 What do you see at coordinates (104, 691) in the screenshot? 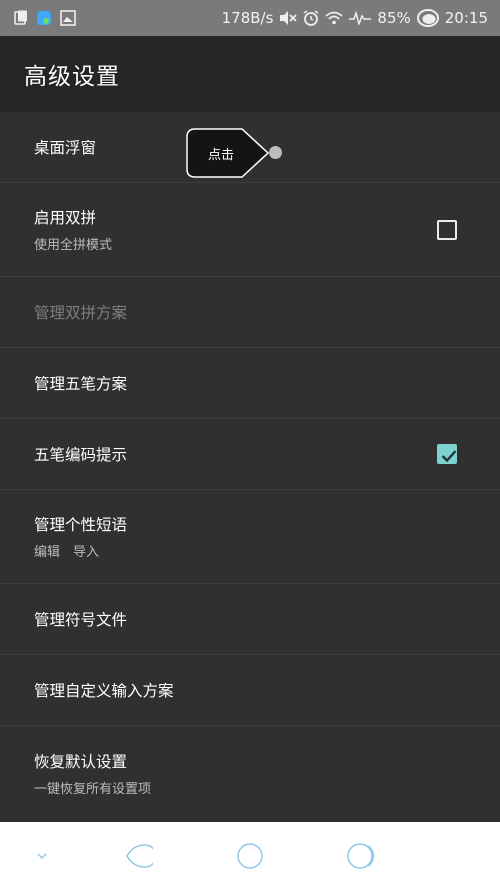
I see `setting-title: 管理自定义输入方案` at bounding box center [104, 691].